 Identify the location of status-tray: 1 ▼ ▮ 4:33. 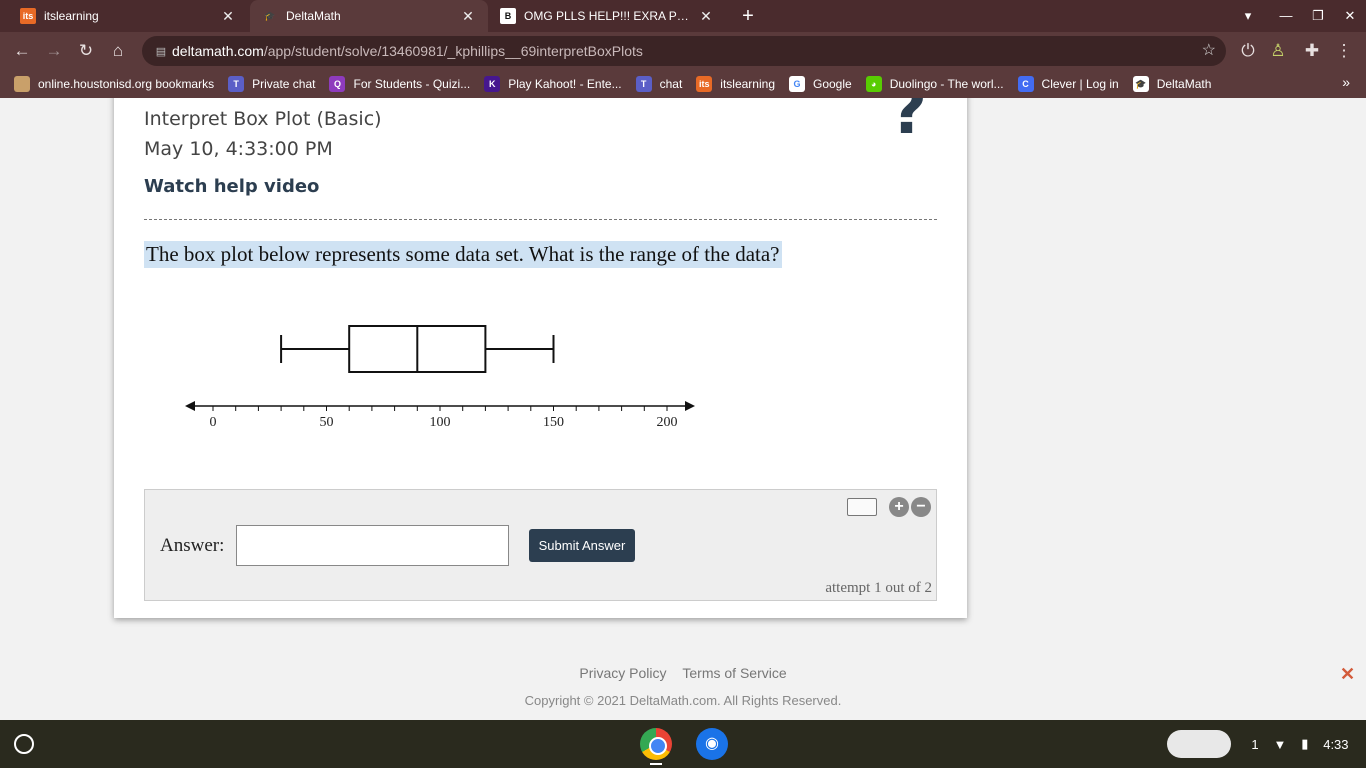
(1300, 744).